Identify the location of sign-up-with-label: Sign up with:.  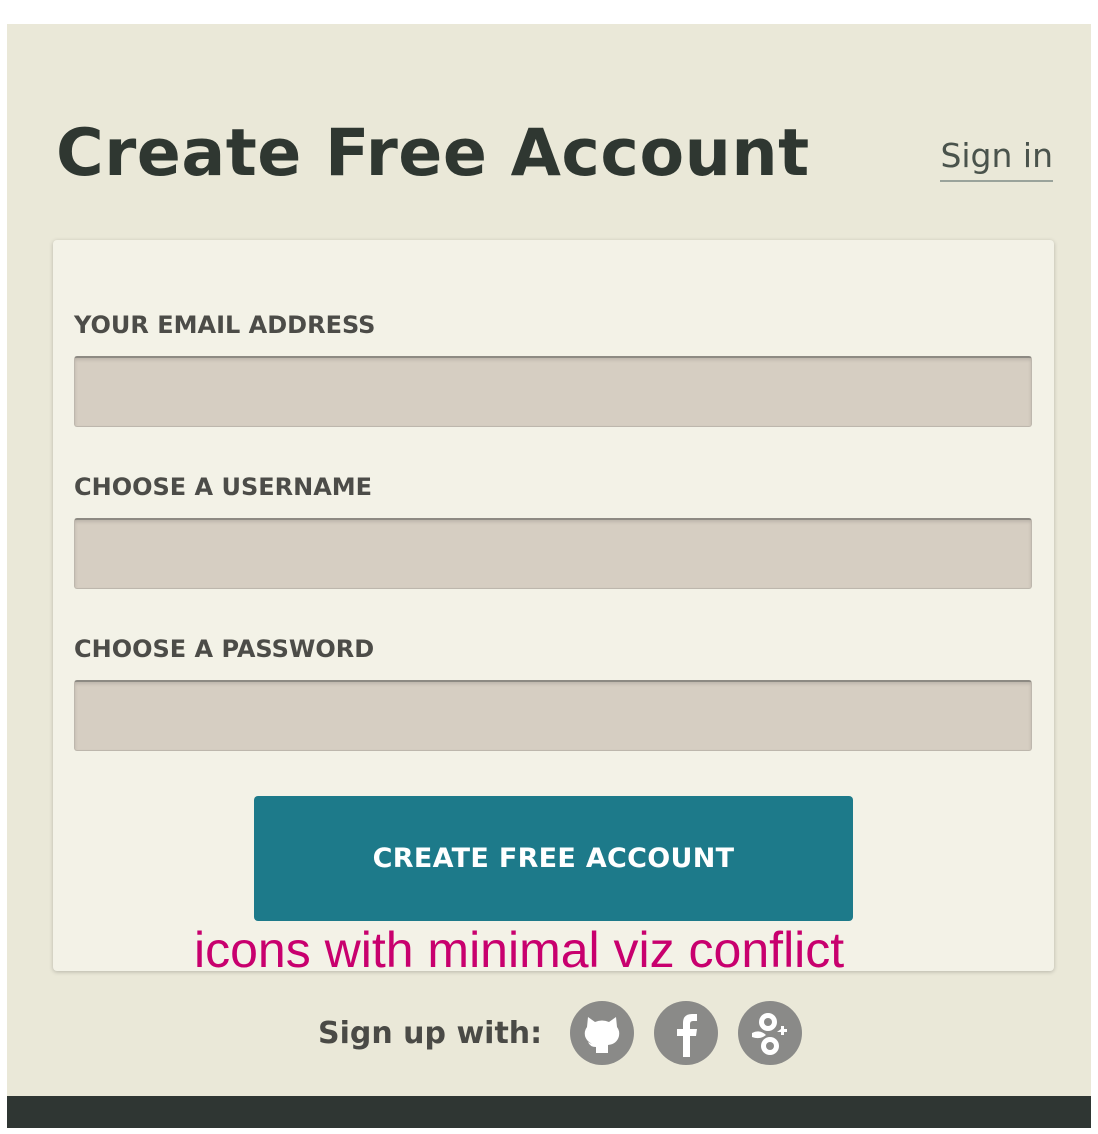
(430, 1033).